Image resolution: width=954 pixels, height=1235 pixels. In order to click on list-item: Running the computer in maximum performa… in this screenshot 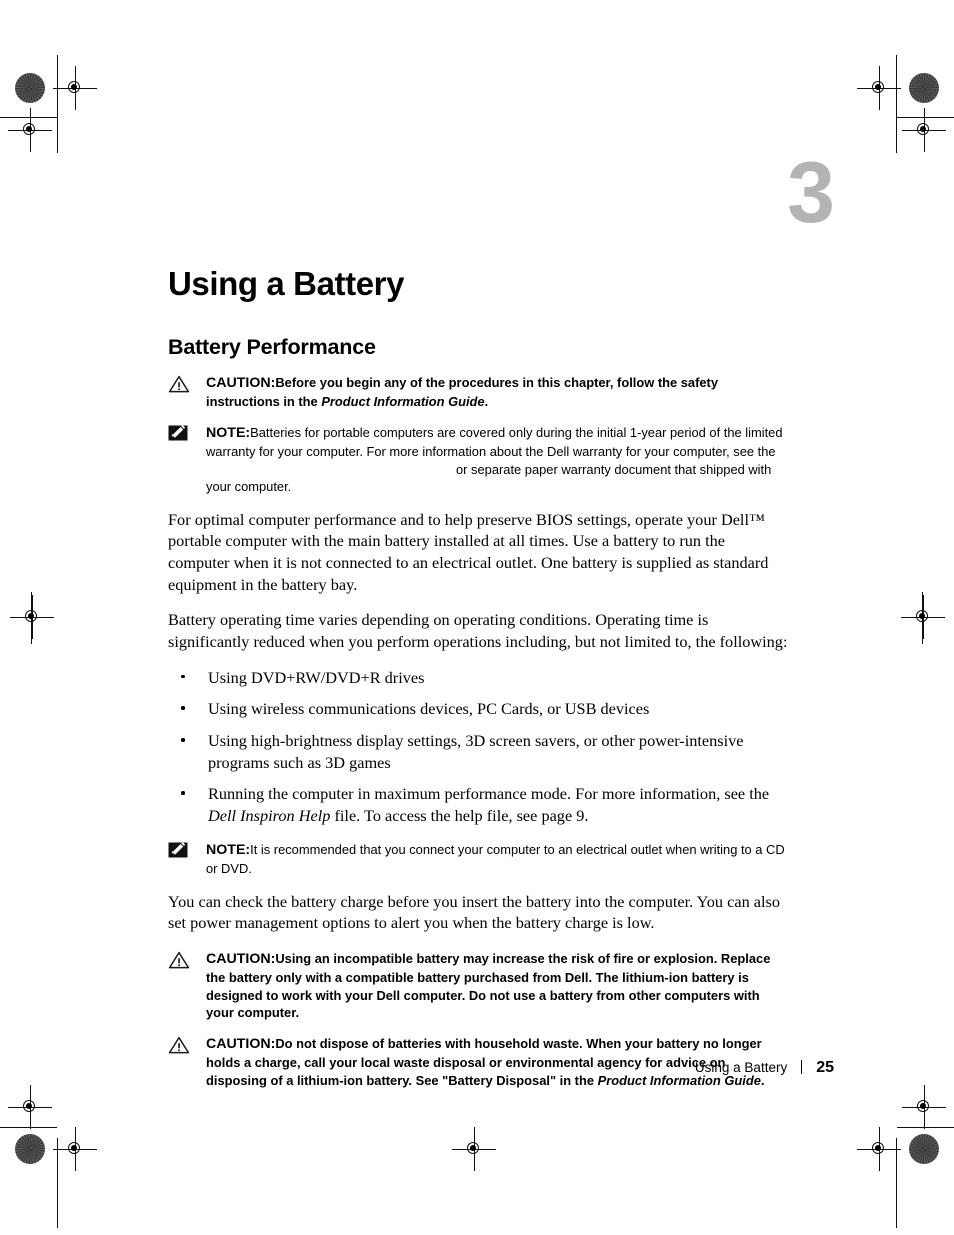, I will do `click(478, 804)`.